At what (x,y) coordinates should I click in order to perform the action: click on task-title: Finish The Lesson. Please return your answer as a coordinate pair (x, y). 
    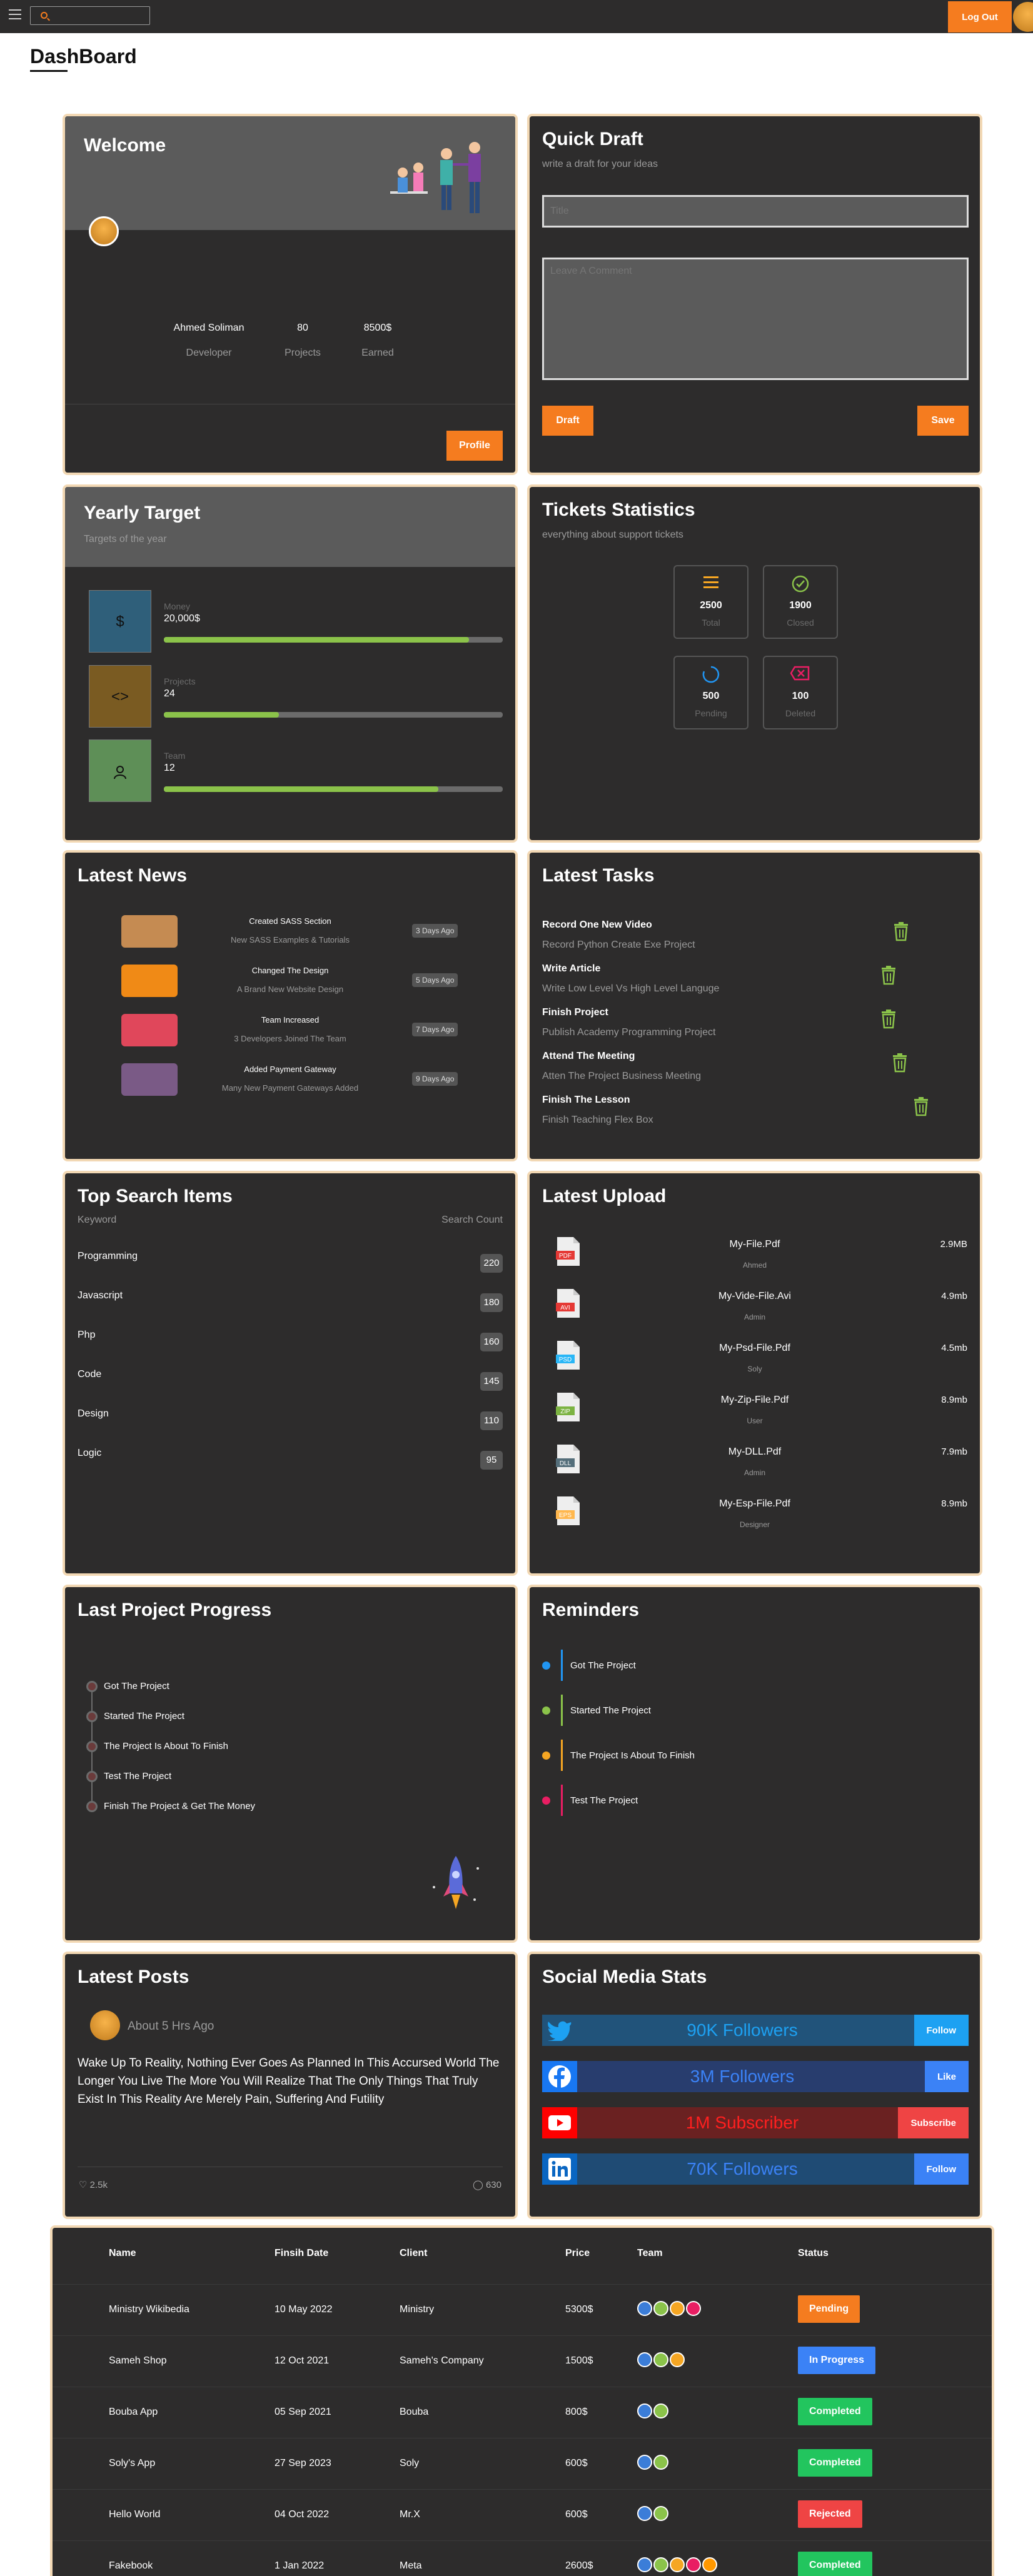
    Looking at the image, I should click on (586, 1100).